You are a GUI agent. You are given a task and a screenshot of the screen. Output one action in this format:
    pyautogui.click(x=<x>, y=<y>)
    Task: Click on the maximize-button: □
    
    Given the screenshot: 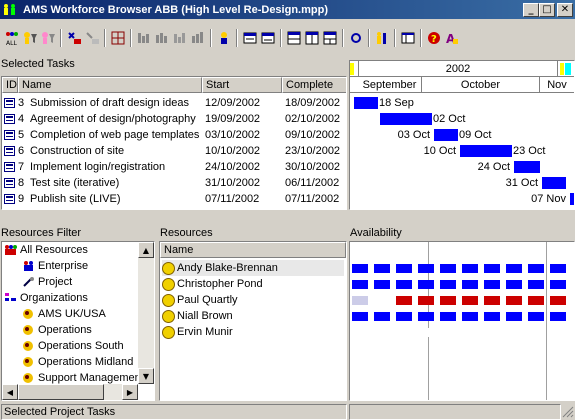 What is the action you would take?
    pyautogui.click(x=547, y=9)
    